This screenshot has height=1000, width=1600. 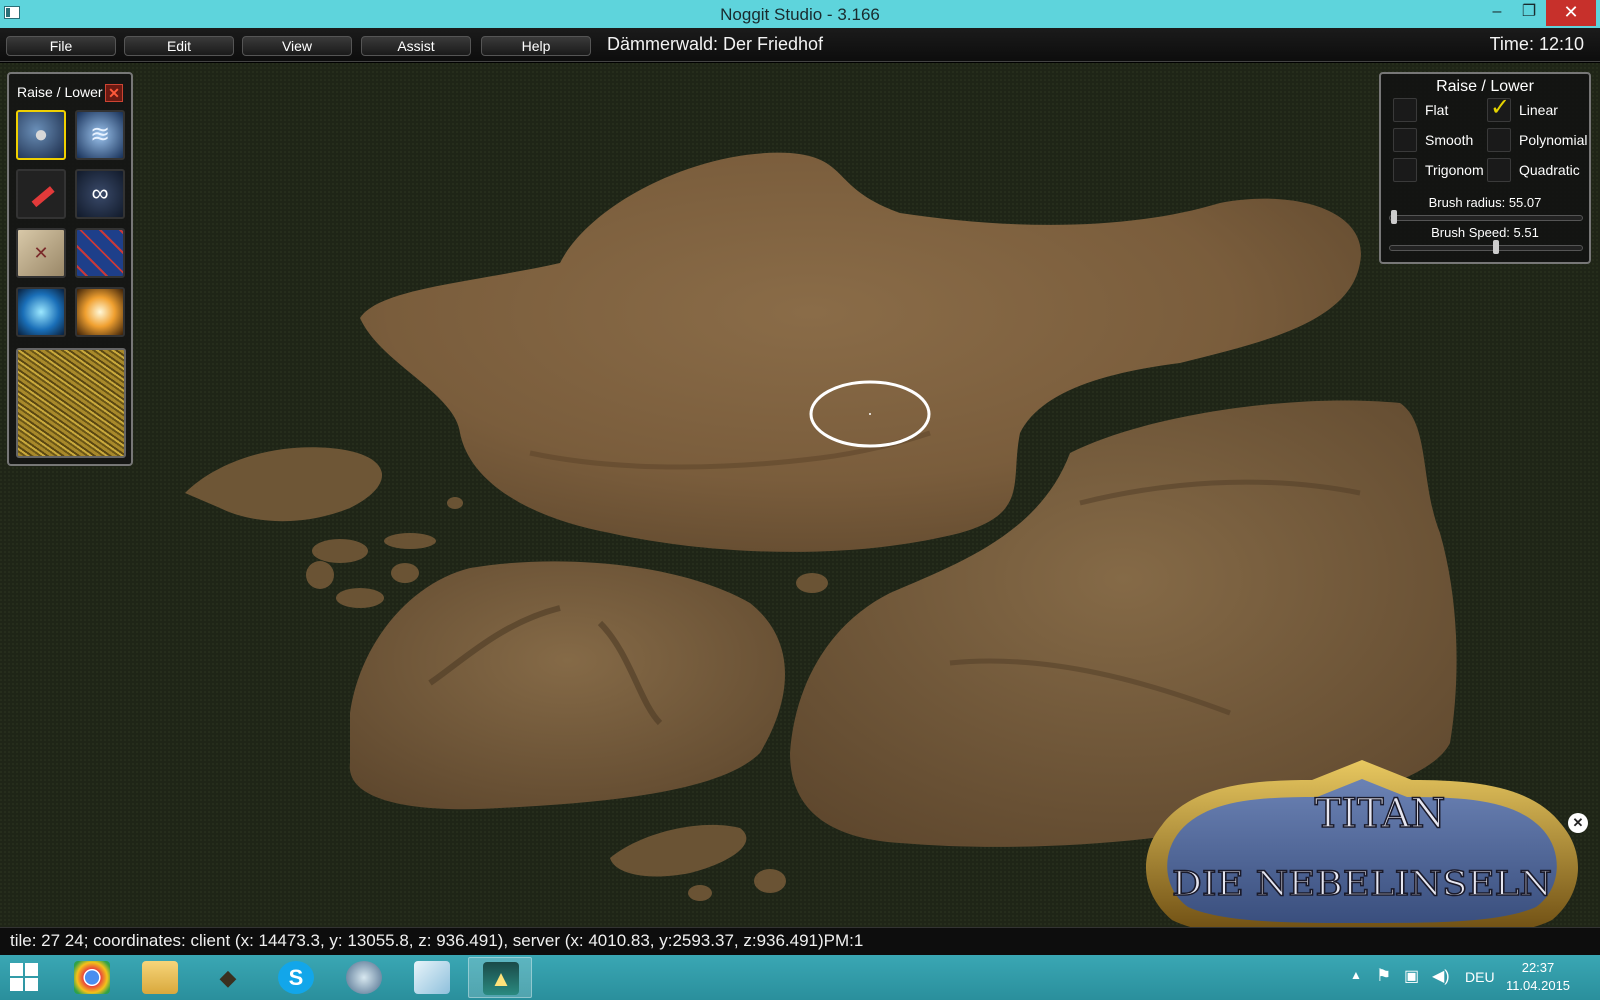 I want to click on option-smooth: Smooth, so click(x=1438, y=140).